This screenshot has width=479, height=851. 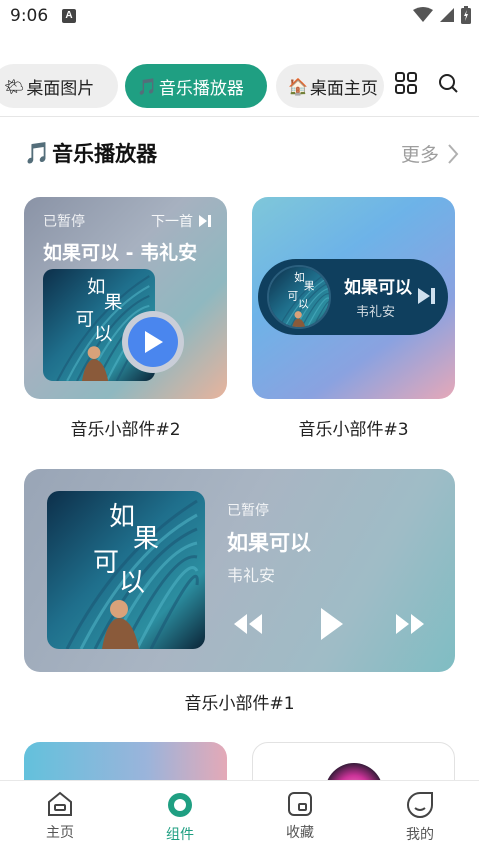 What do you see at coordinates (69, 16) in the screenshot?
I see `notification-icon: A` at bounding box center [69, 16].